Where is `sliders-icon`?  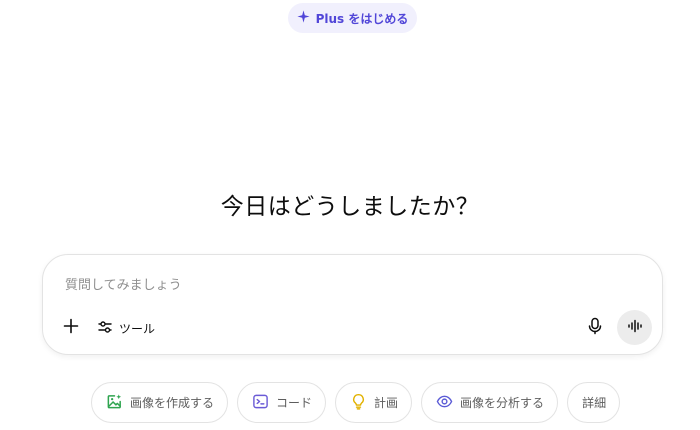
sliders-icon is located at coordinates (105, 328).